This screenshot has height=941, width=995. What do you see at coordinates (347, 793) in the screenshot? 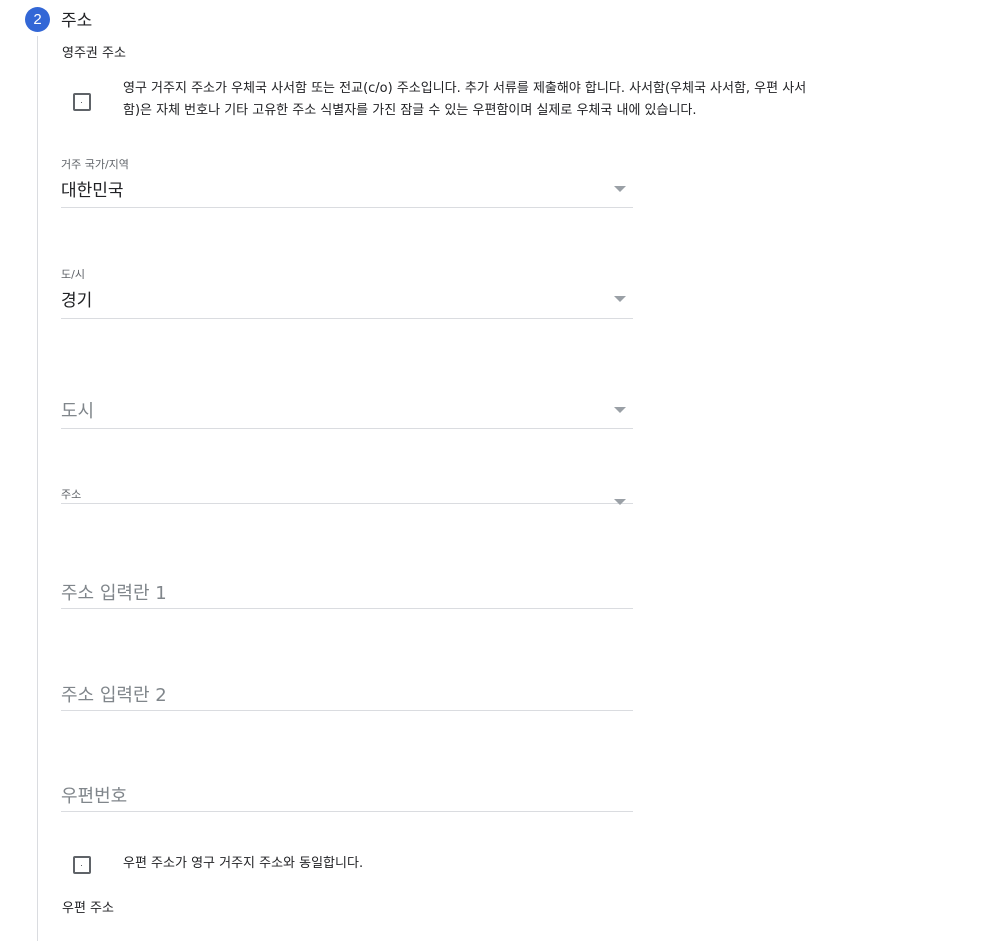
I see `postal-code-input: 우편번호` at bounding box center [347, 793].